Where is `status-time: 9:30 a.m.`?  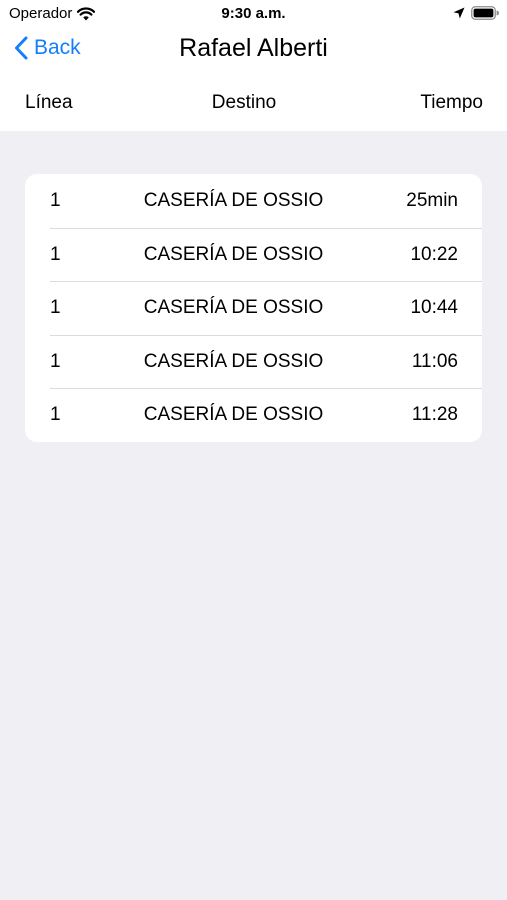
status-time: 9:30 a.m. is located at coordinates (253, 13).